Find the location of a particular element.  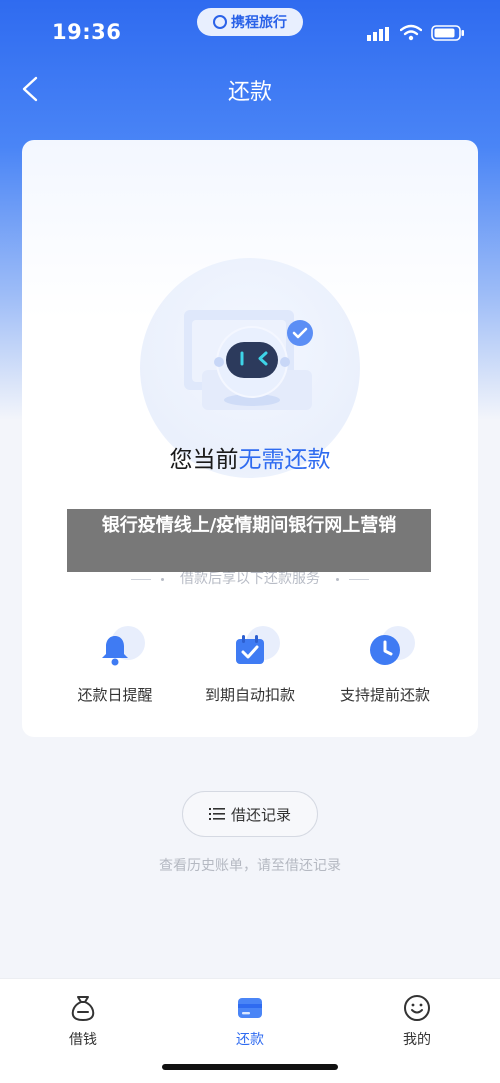

page-title: 还款 is located at coordinates (249, 92).